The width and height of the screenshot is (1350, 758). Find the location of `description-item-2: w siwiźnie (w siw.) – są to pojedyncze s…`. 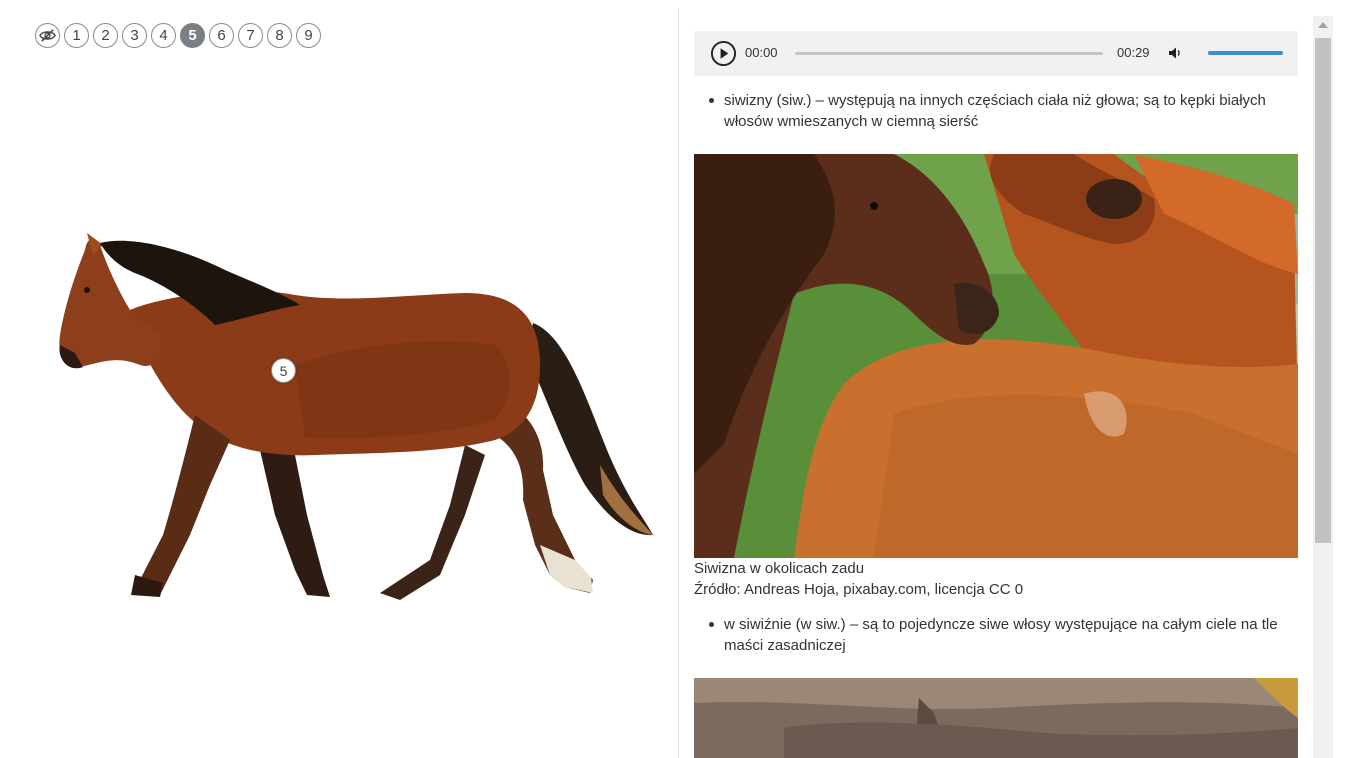

description-item-2: w siwiźnie (w siw.) – są to pojedyncze s… is located at coordinates (994, 635).